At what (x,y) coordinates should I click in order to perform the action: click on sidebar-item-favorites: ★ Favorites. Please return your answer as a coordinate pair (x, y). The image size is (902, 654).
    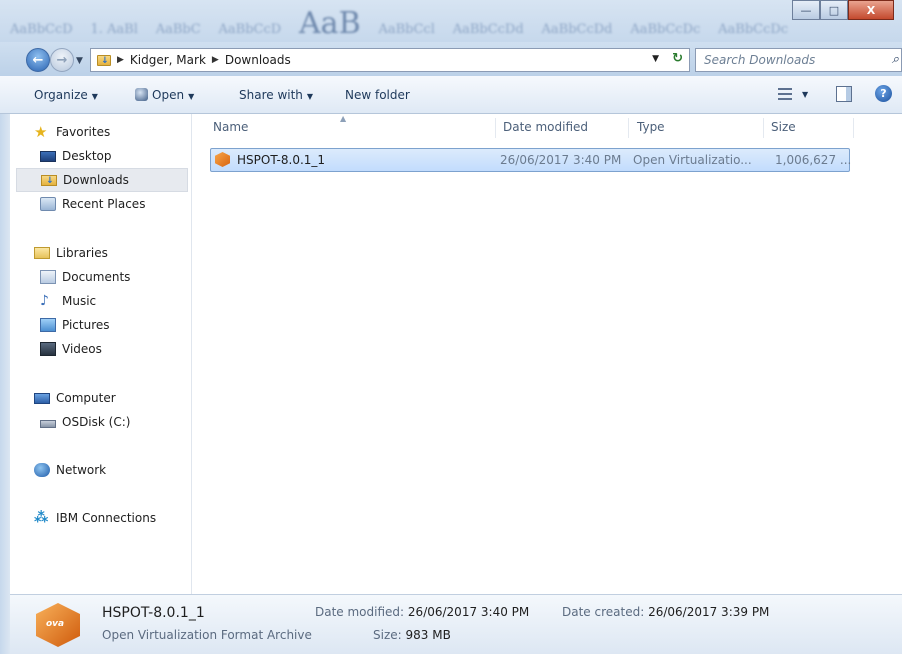
    Looking at the image, I should click on (109, 132).